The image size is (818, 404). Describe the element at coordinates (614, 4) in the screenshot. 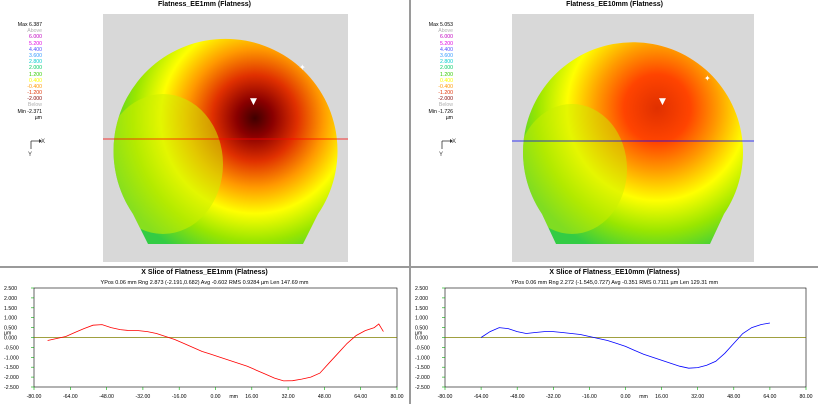

I see `map-title: Flatness_EE10mm (Flatness)` at that location.